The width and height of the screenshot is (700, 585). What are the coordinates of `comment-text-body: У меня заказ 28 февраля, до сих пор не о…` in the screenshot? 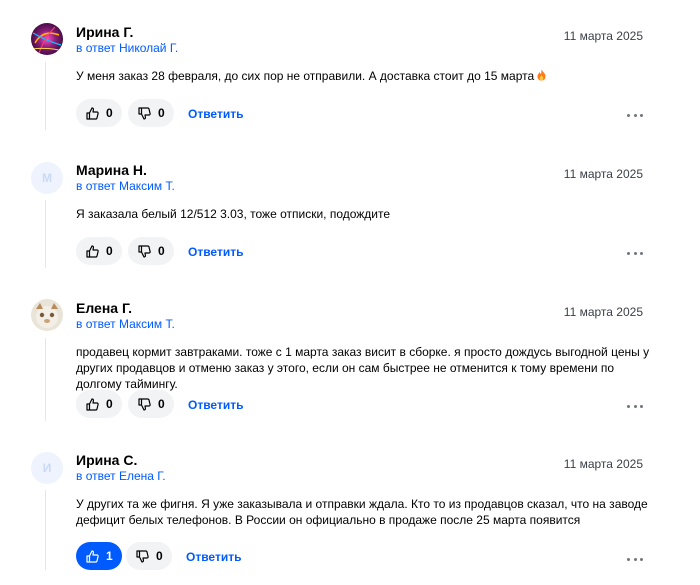 It's located at (305, 76).